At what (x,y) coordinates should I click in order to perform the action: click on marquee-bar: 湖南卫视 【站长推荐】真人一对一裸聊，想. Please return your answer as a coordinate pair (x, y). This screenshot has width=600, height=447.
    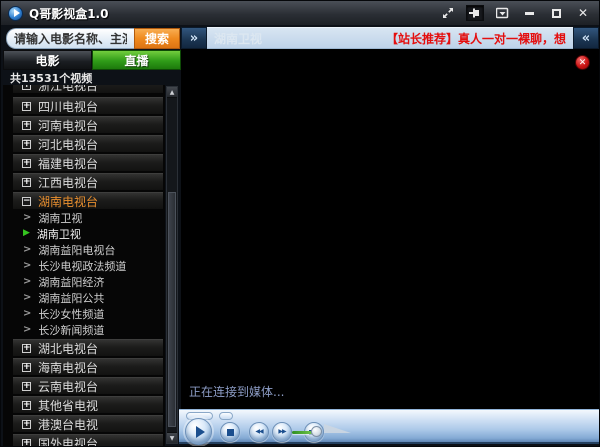
    Looking at the image, I should click on (390, 38).